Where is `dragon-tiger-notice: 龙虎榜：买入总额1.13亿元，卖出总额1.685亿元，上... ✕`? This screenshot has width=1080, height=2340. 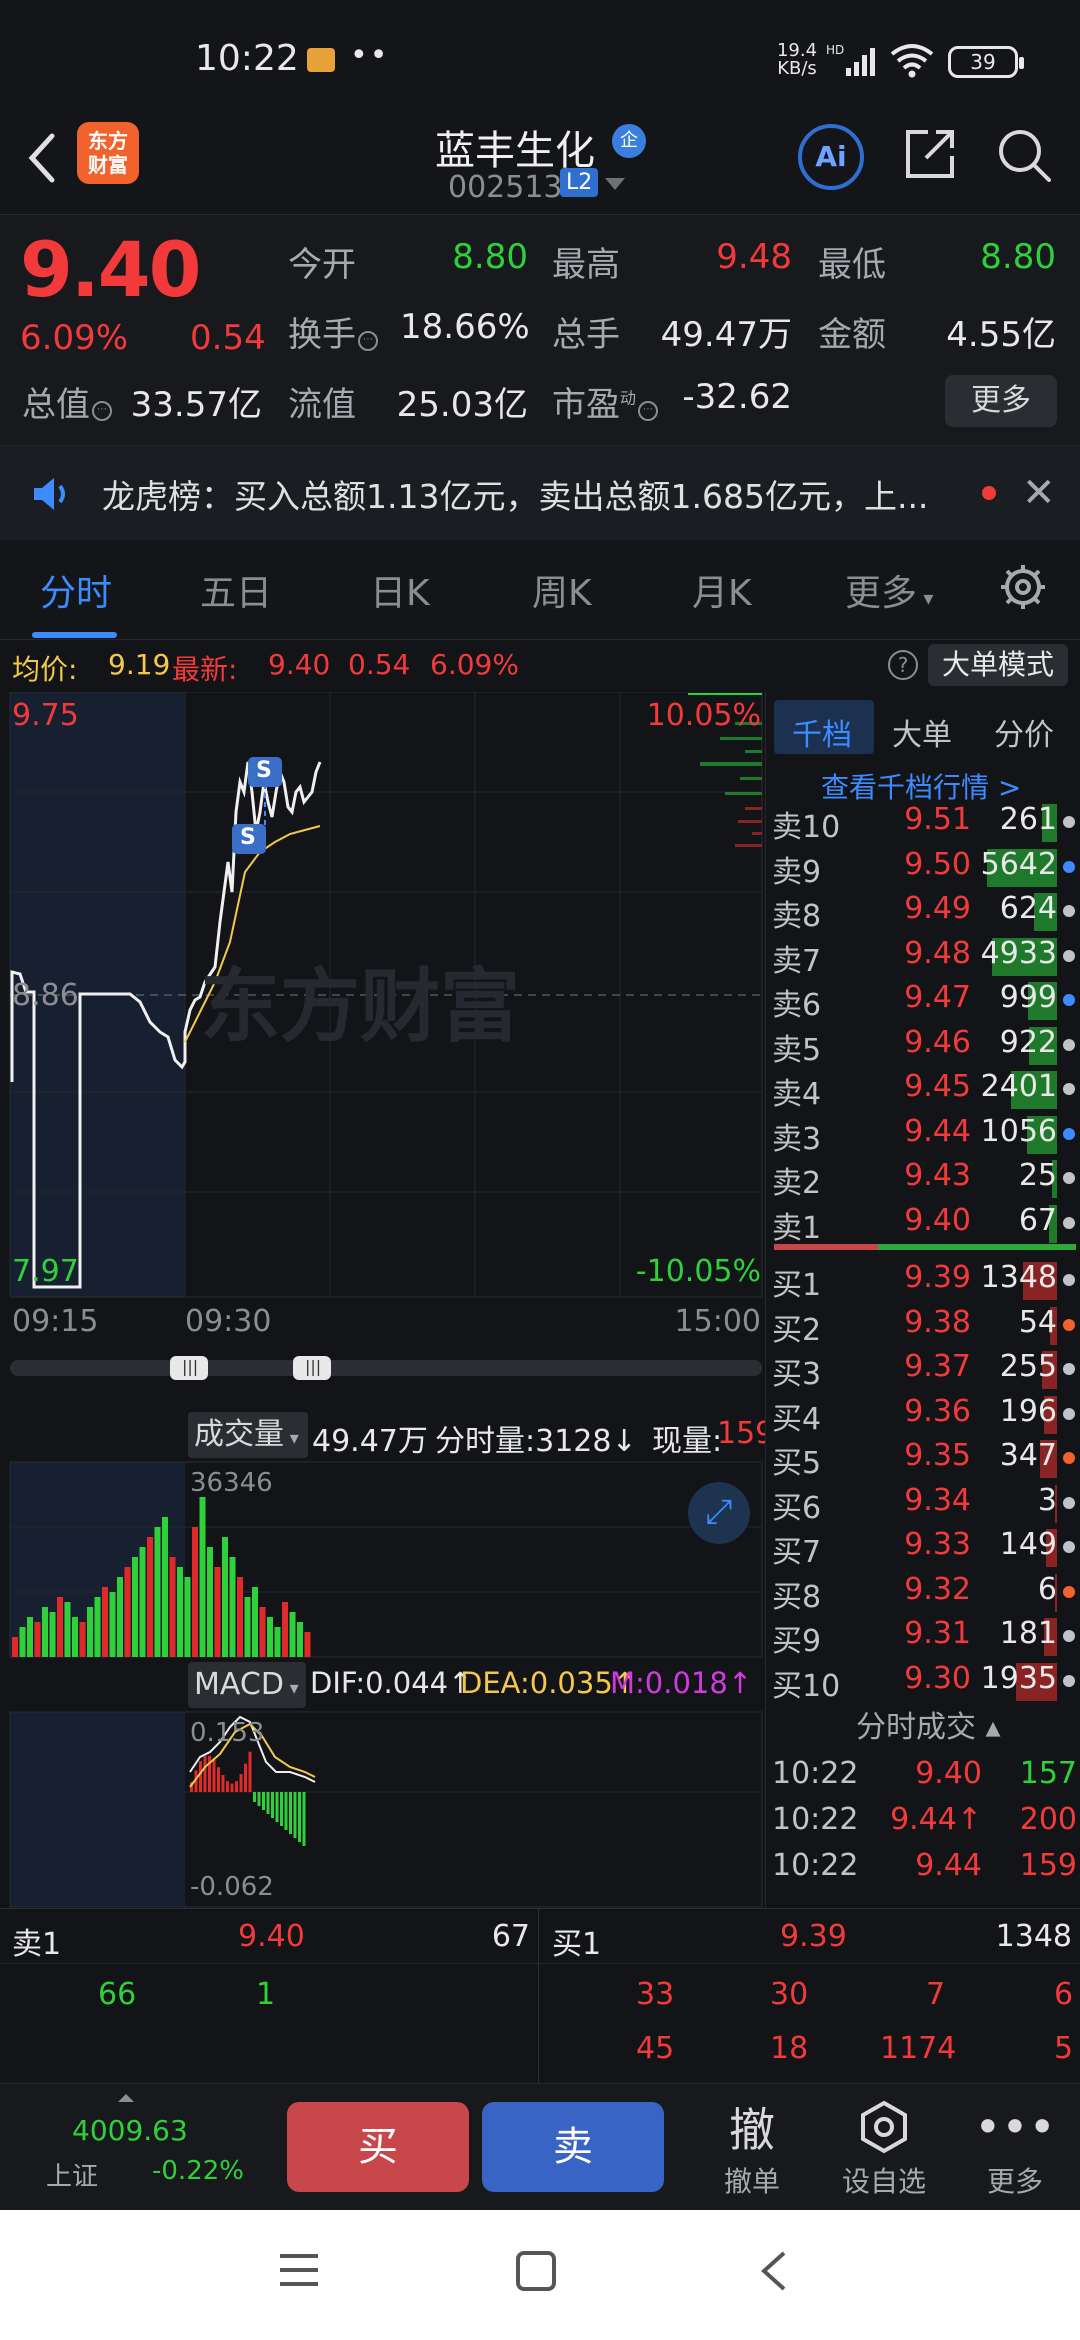
dragon-tiger-notice: 龙虎榜：买入总额1.13亿元，卖出总额1.685亿元，上... ✕ is located at coordinates (540, 492).